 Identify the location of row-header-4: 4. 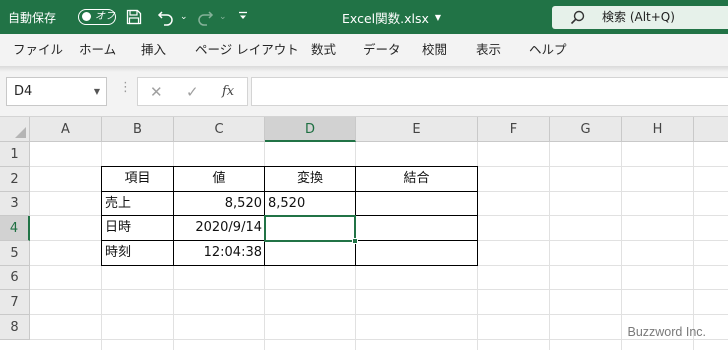
(15, 228).